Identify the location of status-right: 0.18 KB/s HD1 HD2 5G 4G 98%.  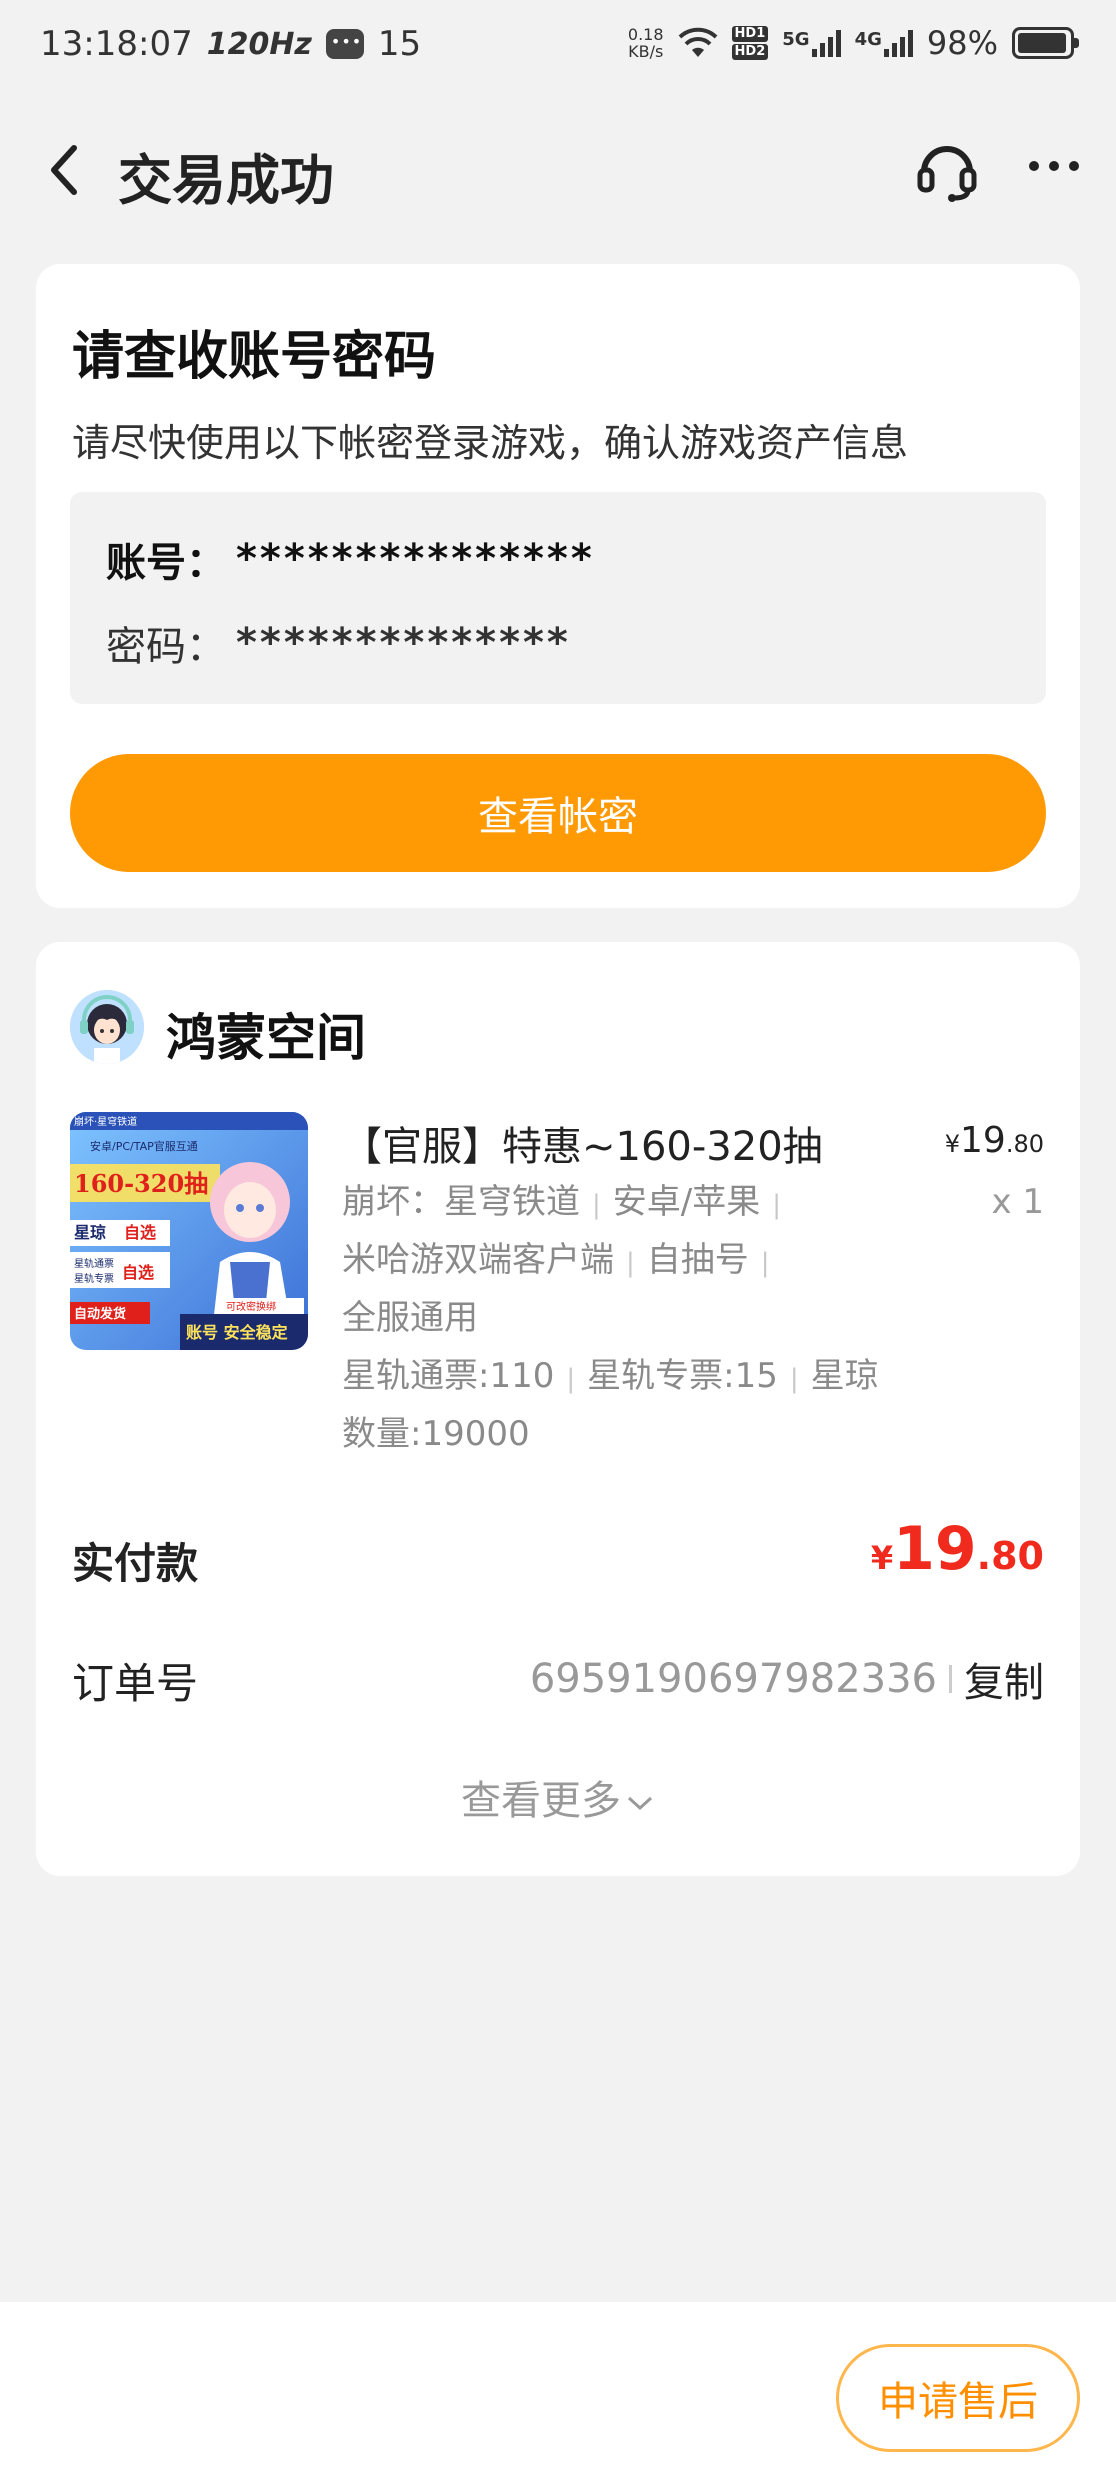
(853, 43).